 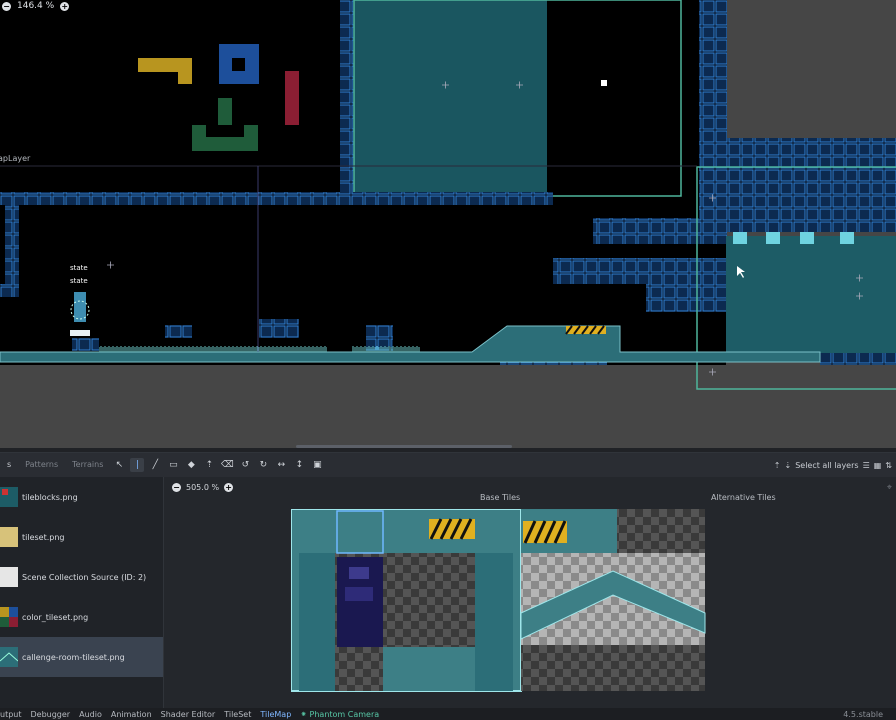 I want to click on select-tool-icon: ↖, so click(x=119, y=465).